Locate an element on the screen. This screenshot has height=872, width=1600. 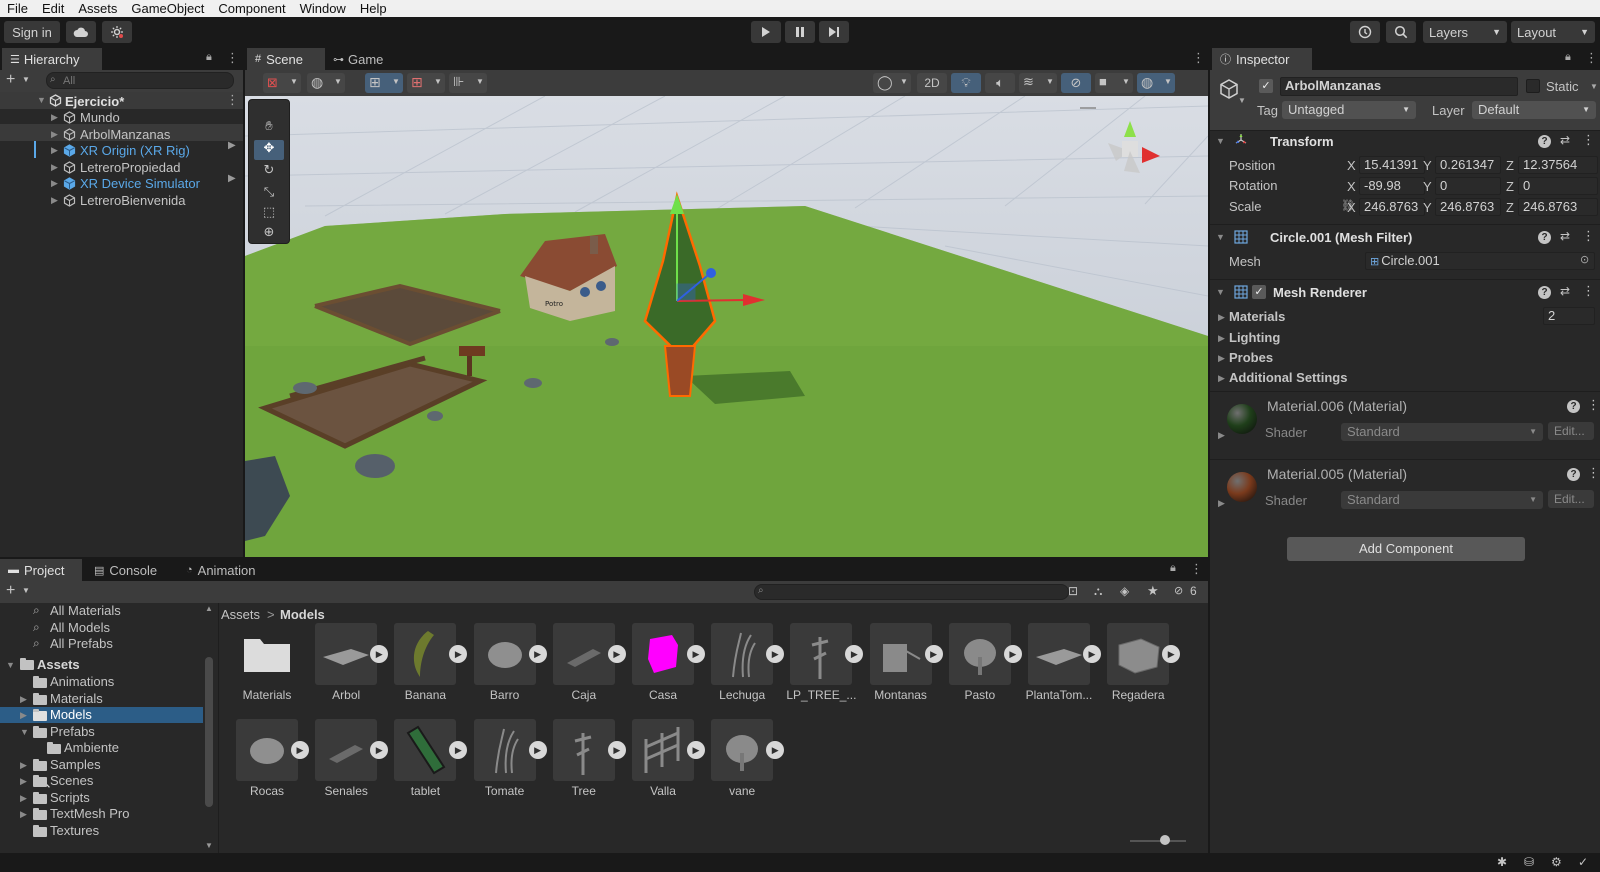
tab-inspector: ⓘ Inspector is located at coordinates (1262, 59).